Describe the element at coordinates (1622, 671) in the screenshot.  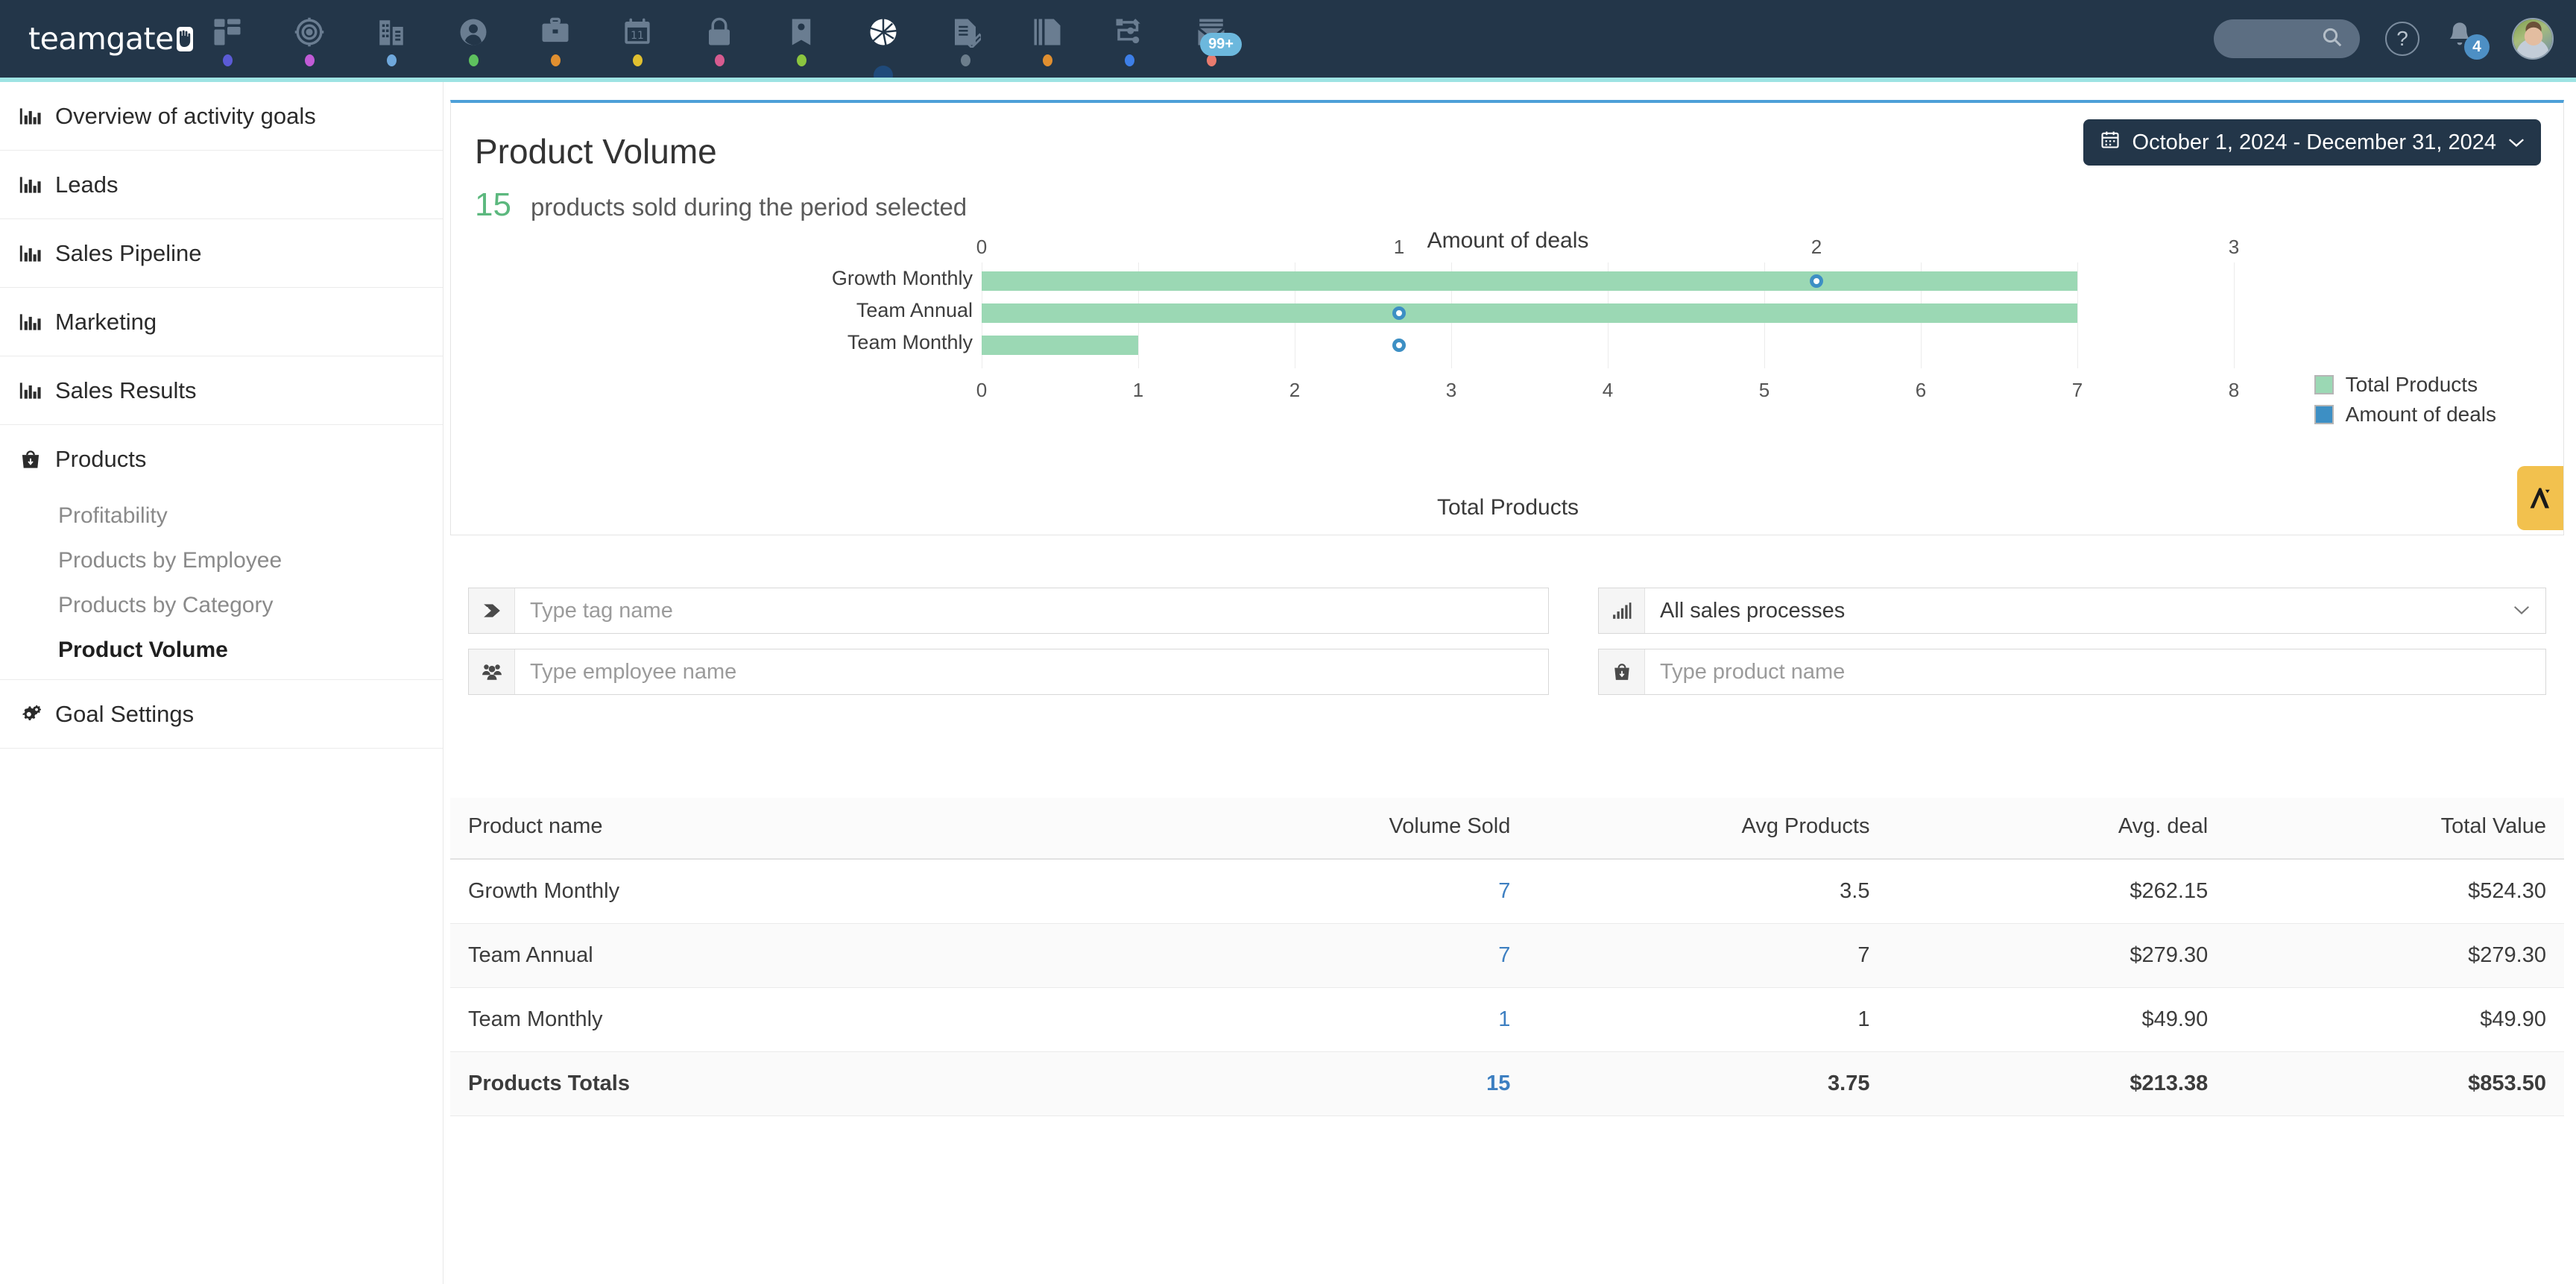
I see `products-bag-icon` at that location.